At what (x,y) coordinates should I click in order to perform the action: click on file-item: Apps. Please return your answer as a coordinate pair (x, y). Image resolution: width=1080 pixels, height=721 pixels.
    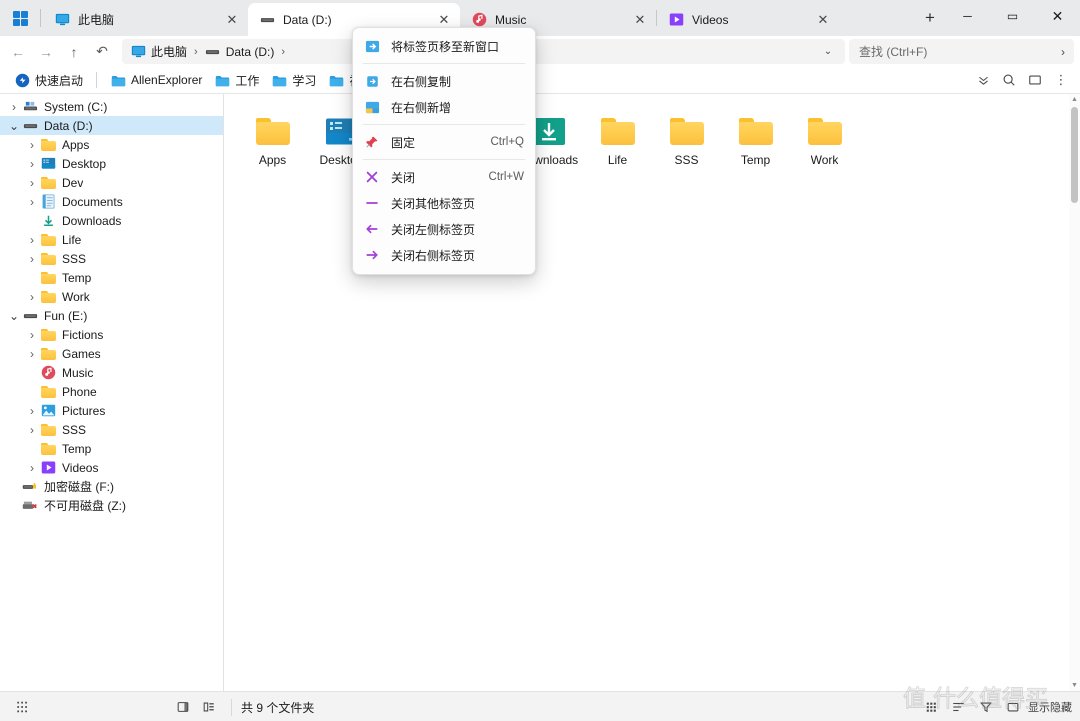
    Looking at the image, I should click on (272, 139).